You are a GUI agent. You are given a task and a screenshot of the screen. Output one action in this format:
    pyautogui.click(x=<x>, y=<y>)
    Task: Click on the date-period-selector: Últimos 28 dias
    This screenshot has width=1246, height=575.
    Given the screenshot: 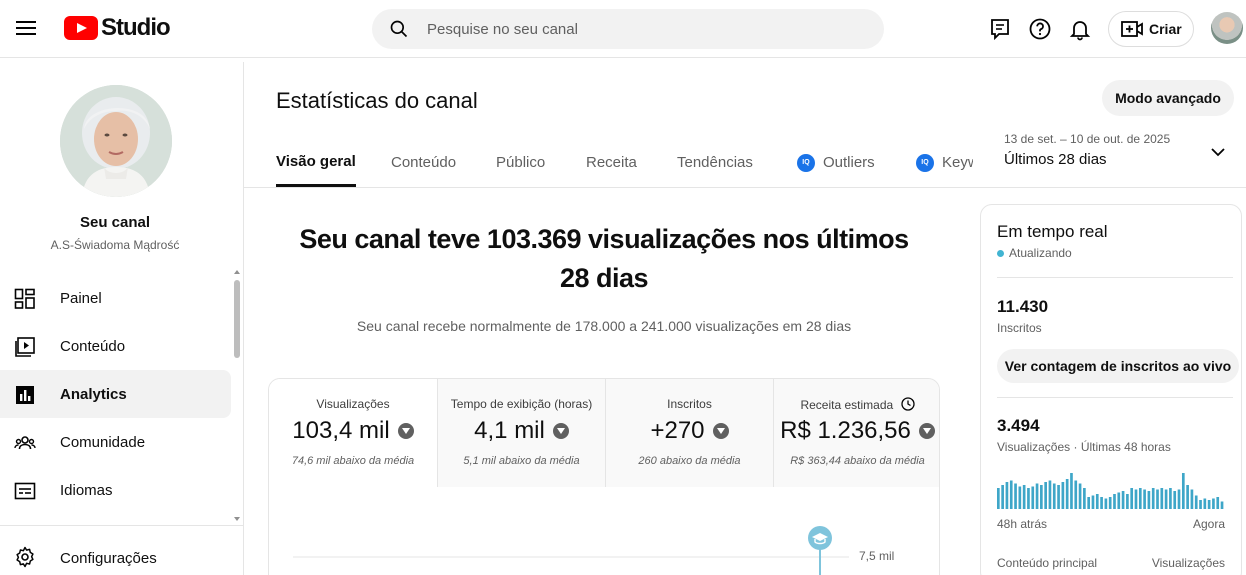 What is the action you would take?
    pyautogui.click(x=1055, y=159)
    